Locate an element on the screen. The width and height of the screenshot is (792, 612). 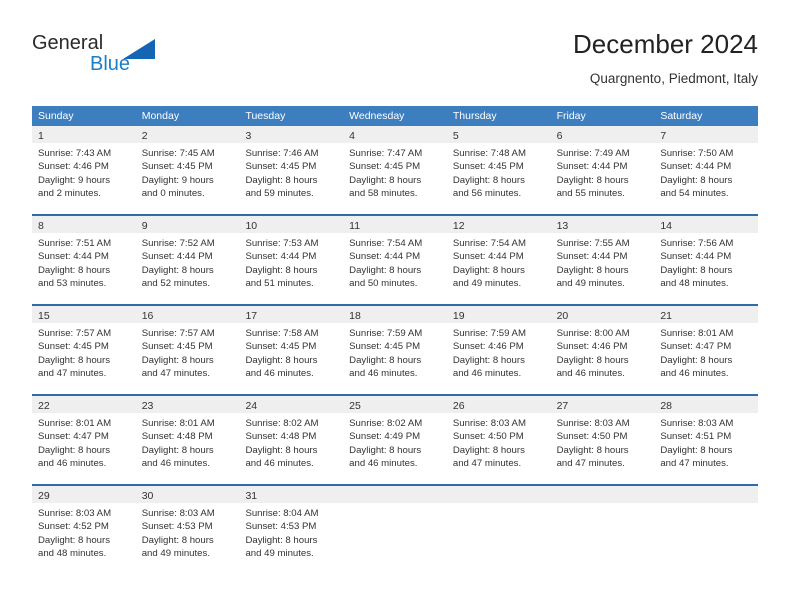
weekday-header-wednesday: Wednesday is located at coordinates (377, 116).